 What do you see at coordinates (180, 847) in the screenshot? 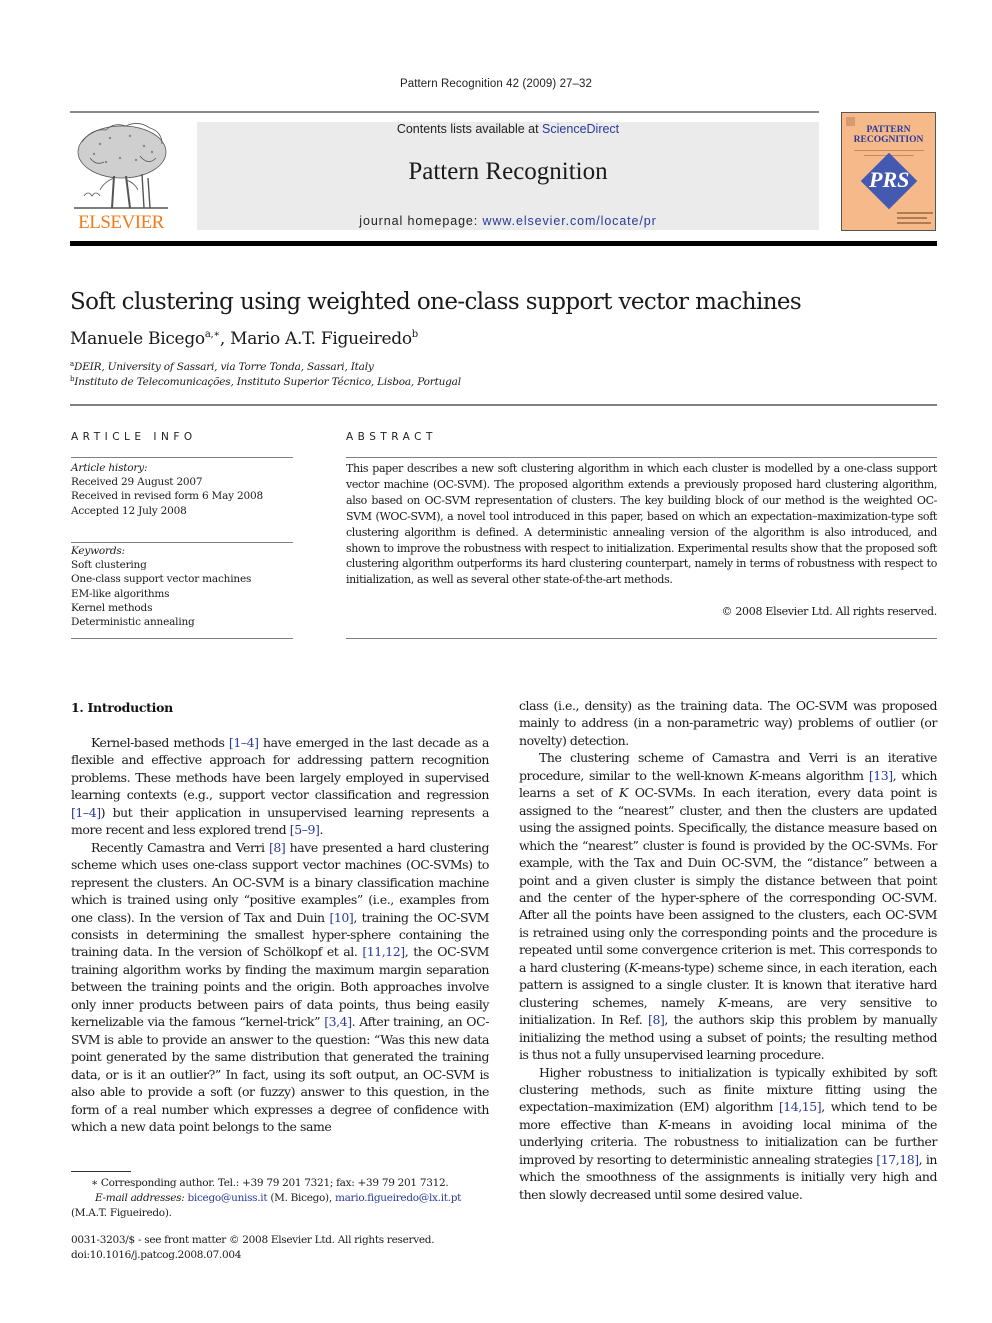
I see `text-run: Recently Camastra and Verri` at bounding box center [180, 847].